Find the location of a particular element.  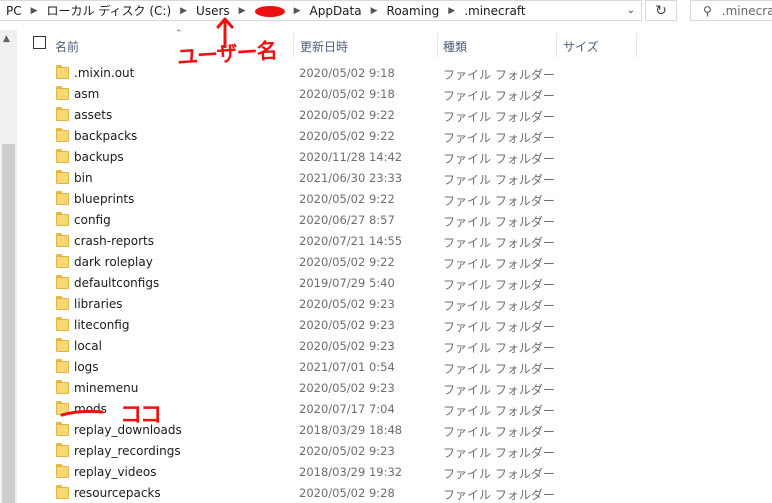

file-name: config is located at coordinates (92, 220).